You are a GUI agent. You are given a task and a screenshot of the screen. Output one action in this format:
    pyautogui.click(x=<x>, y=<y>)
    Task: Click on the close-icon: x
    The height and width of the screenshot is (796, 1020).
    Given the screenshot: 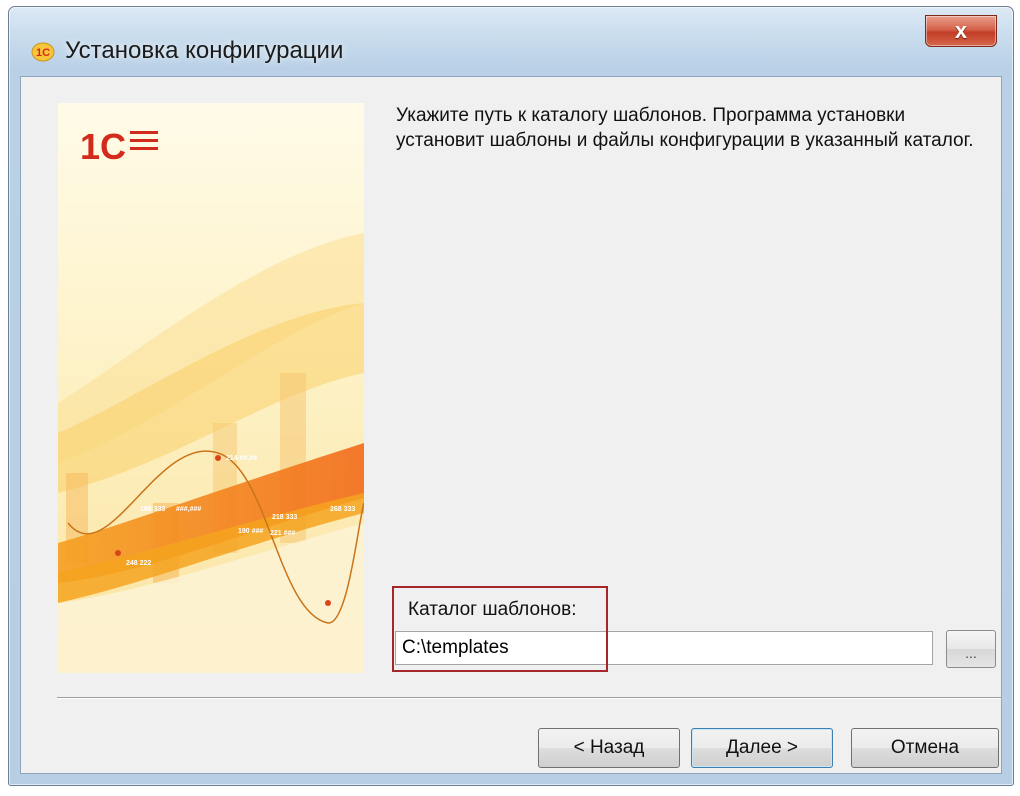 What is the action you would take?
    pyautogui.click(x=961, y=30)
    